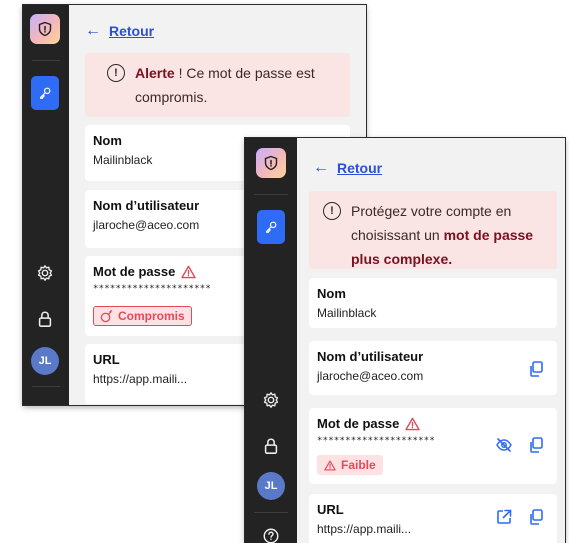 This screenshot has width=569, height=543. What do you see at coordinates (236, 85) in the screenshot?
I see `alert-text: Alerte ! Ce mot de passe est compromis.` at bounding box center [236, 85].